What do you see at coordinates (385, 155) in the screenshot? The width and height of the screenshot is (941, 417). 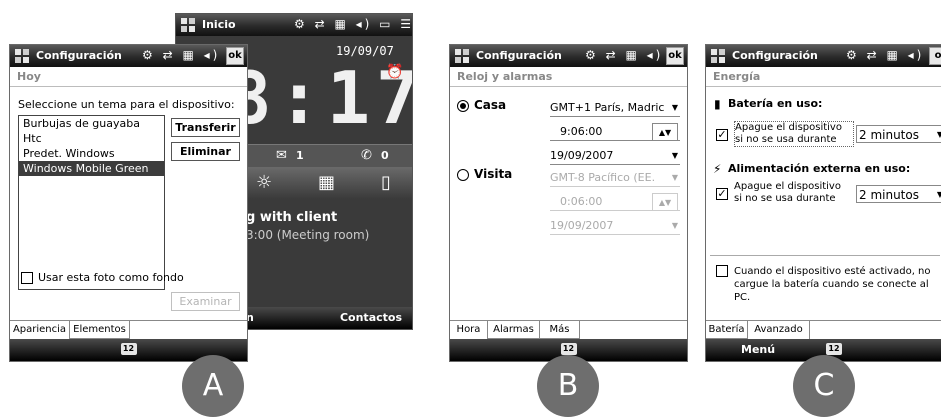 I see `missed-calls-count: 0` at bounding box center [385, 155].